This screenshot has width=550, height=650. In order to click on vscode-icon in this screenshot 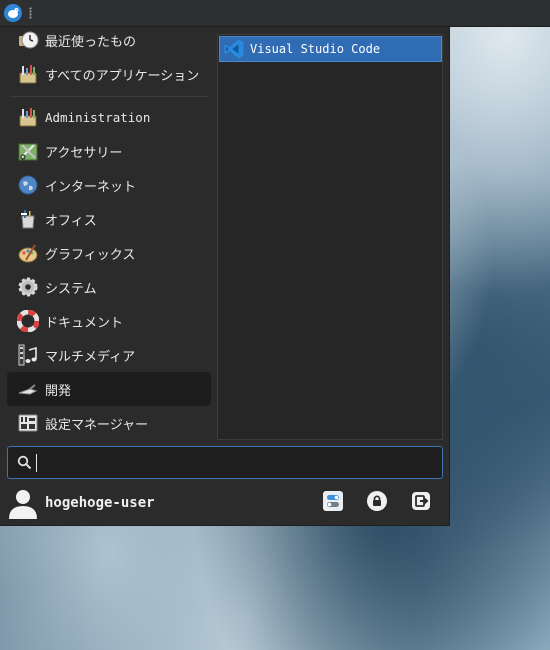, I will do `click(234, 49)`.